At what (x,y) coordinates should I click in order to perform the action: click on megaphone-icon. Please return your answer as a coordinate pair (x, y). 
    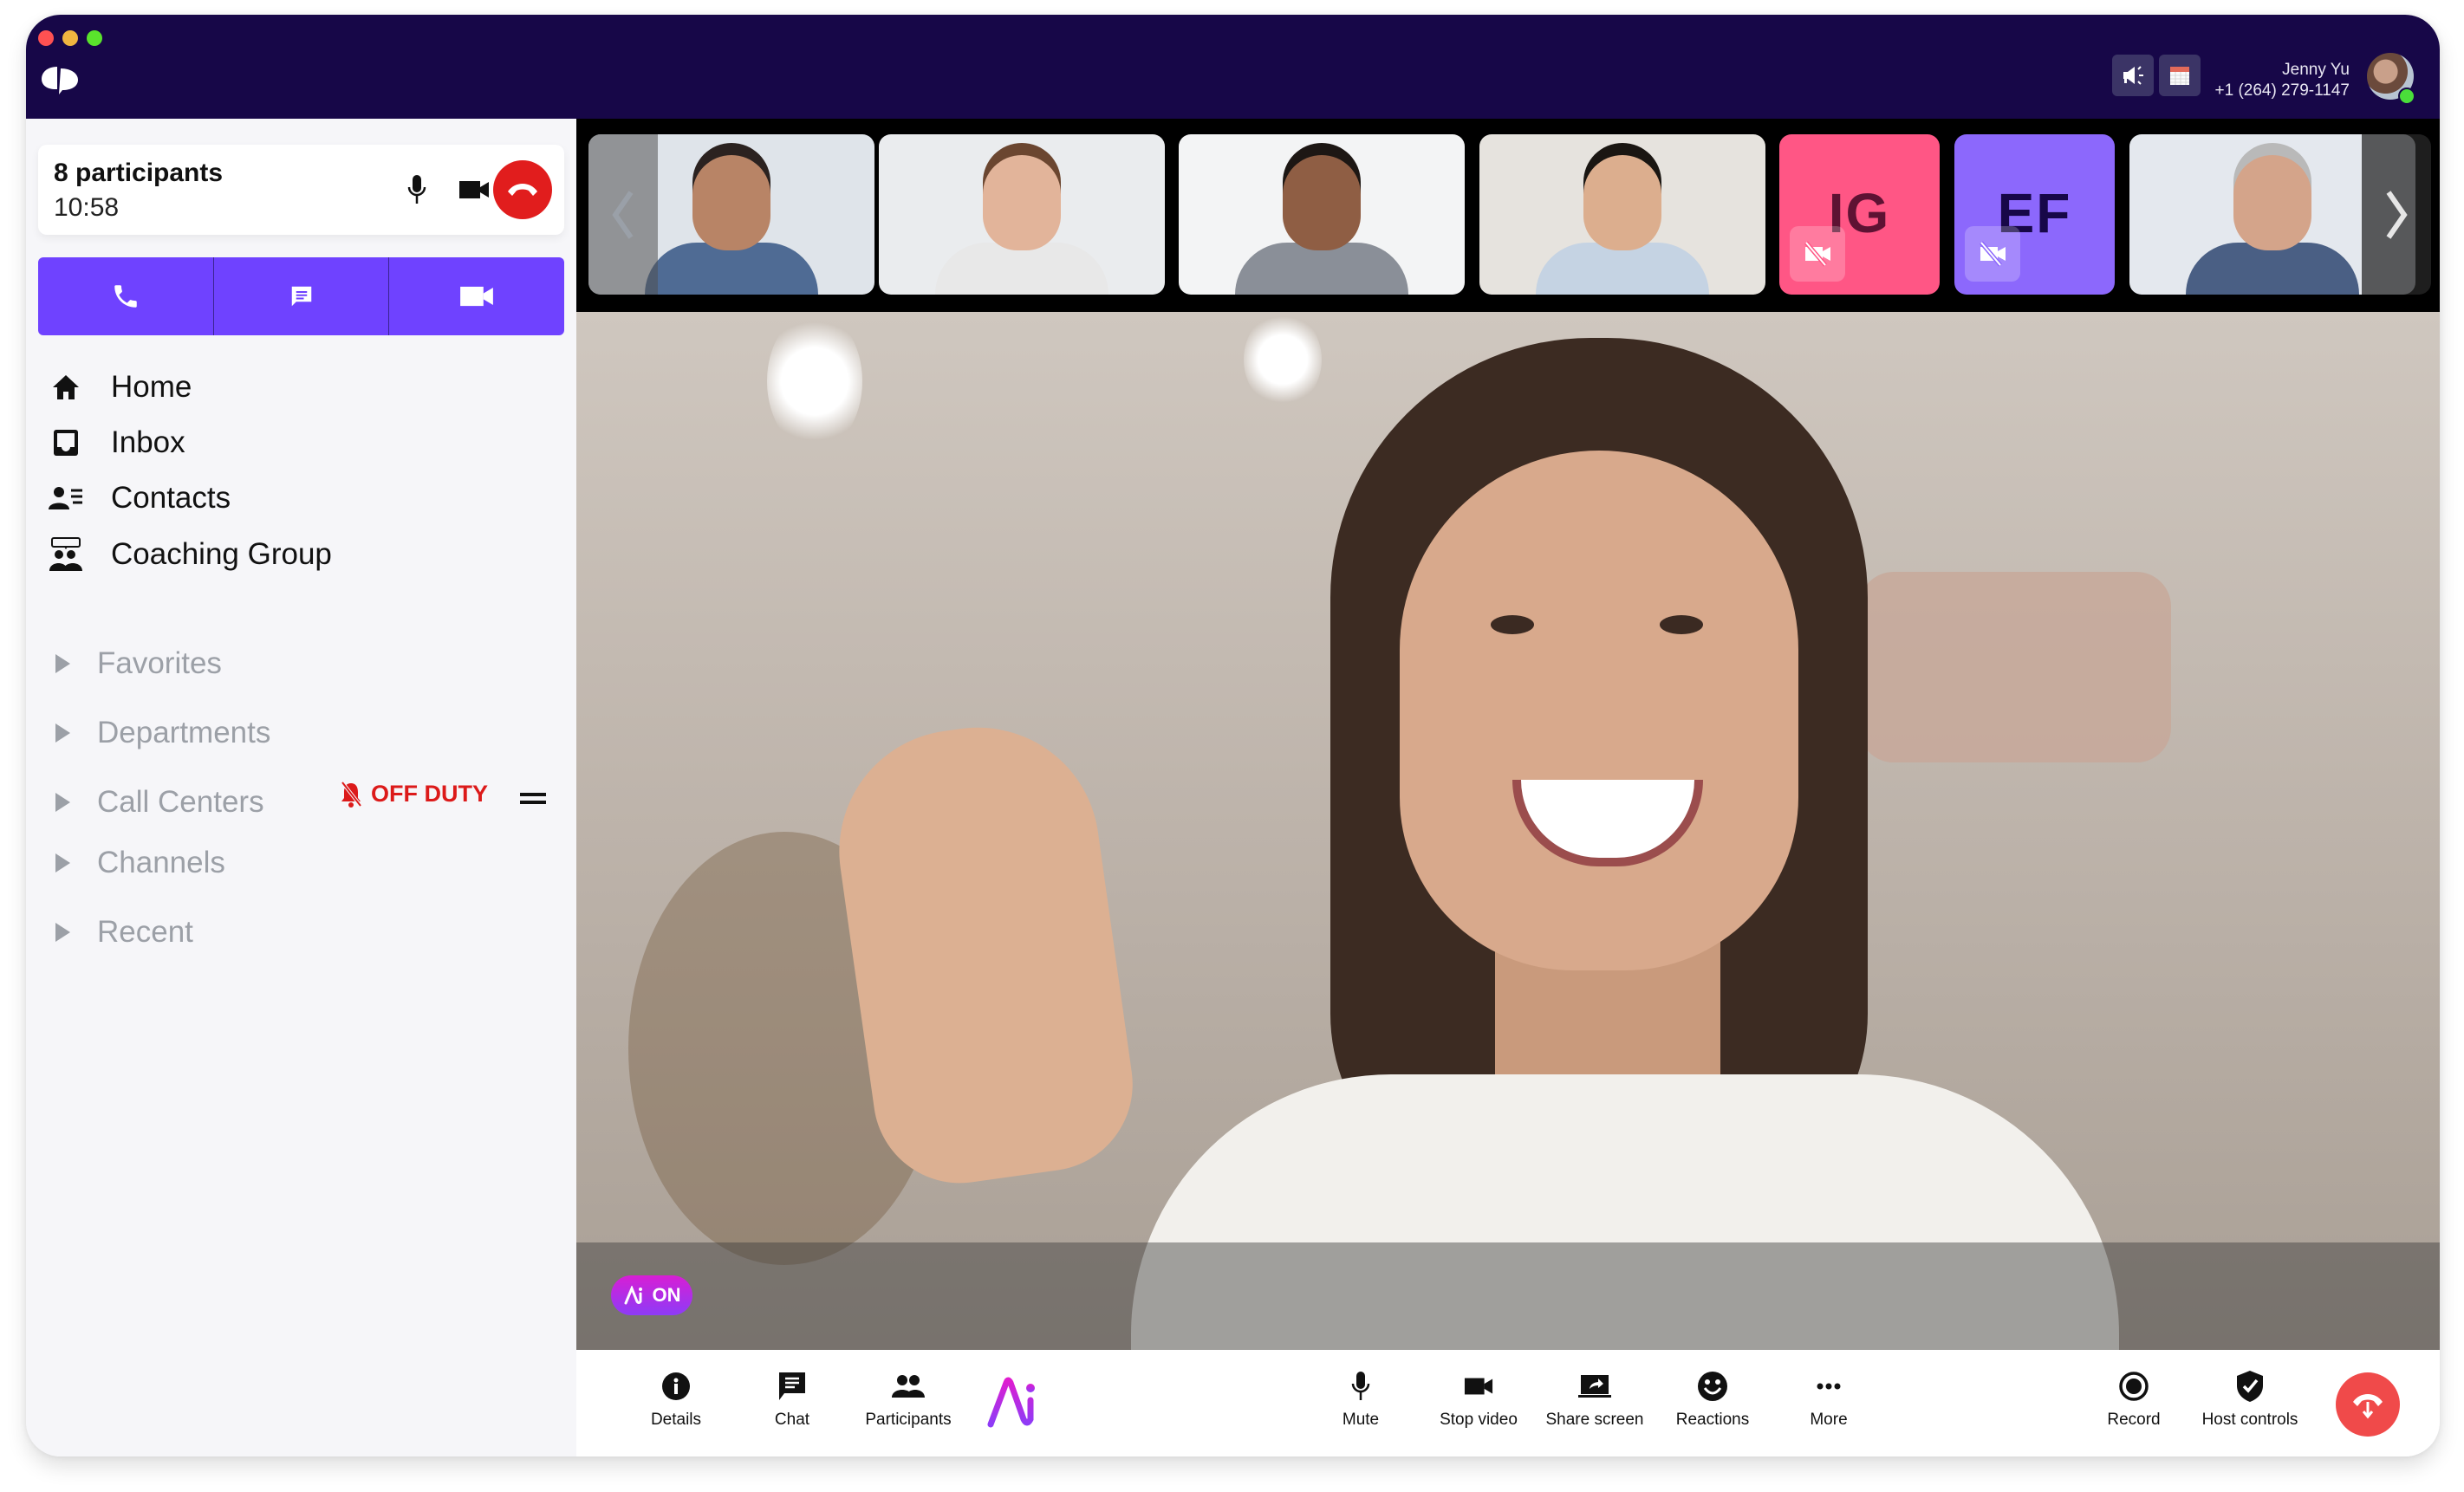
    Looking at the image, I should click on (2133, 75).